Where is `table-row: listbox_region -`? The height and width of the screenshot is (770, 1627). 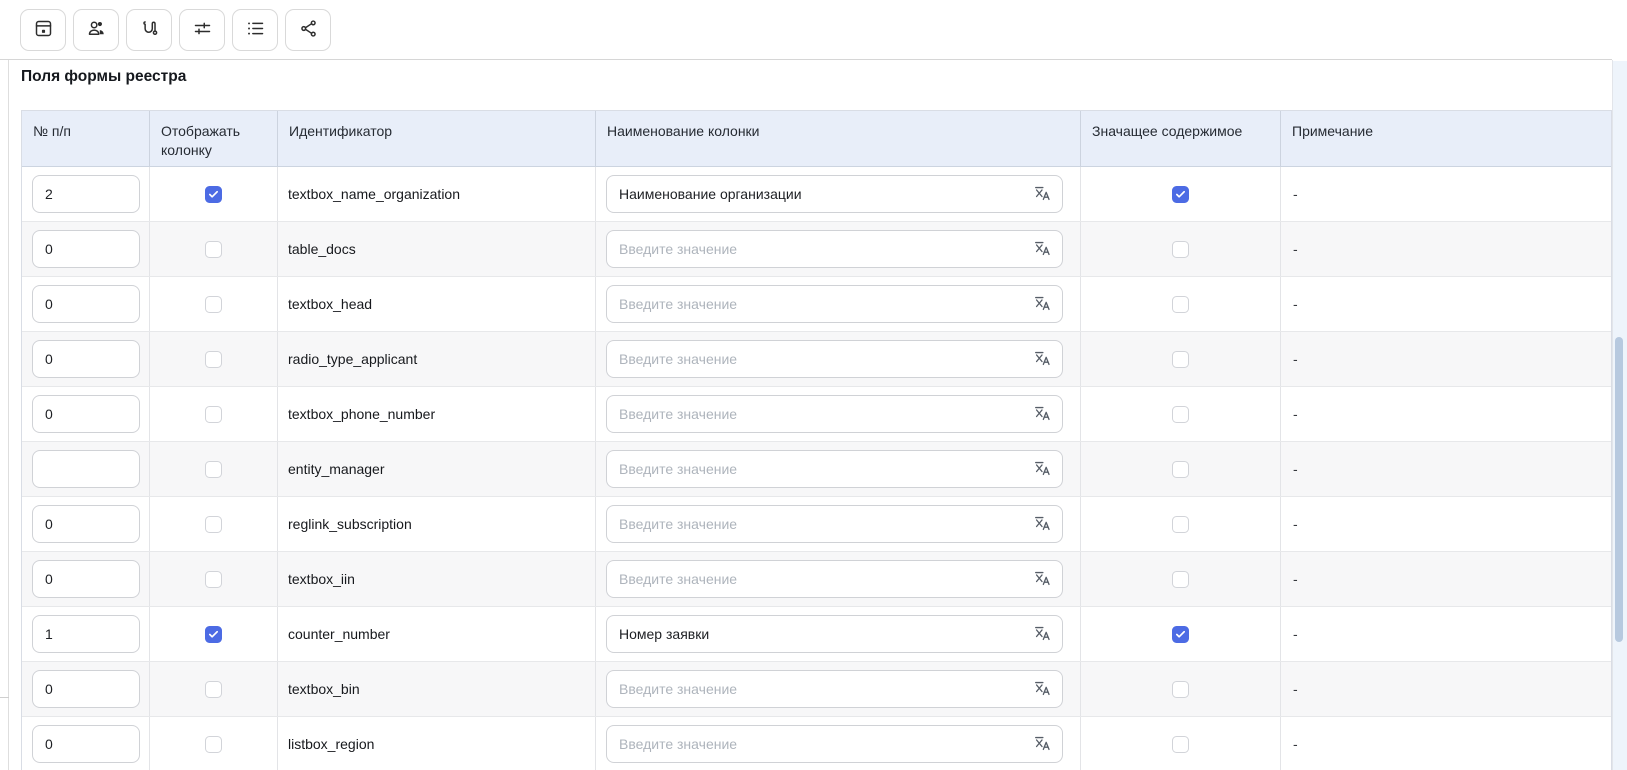
table-row: listbox_region - is located at coordinates (816, 743).